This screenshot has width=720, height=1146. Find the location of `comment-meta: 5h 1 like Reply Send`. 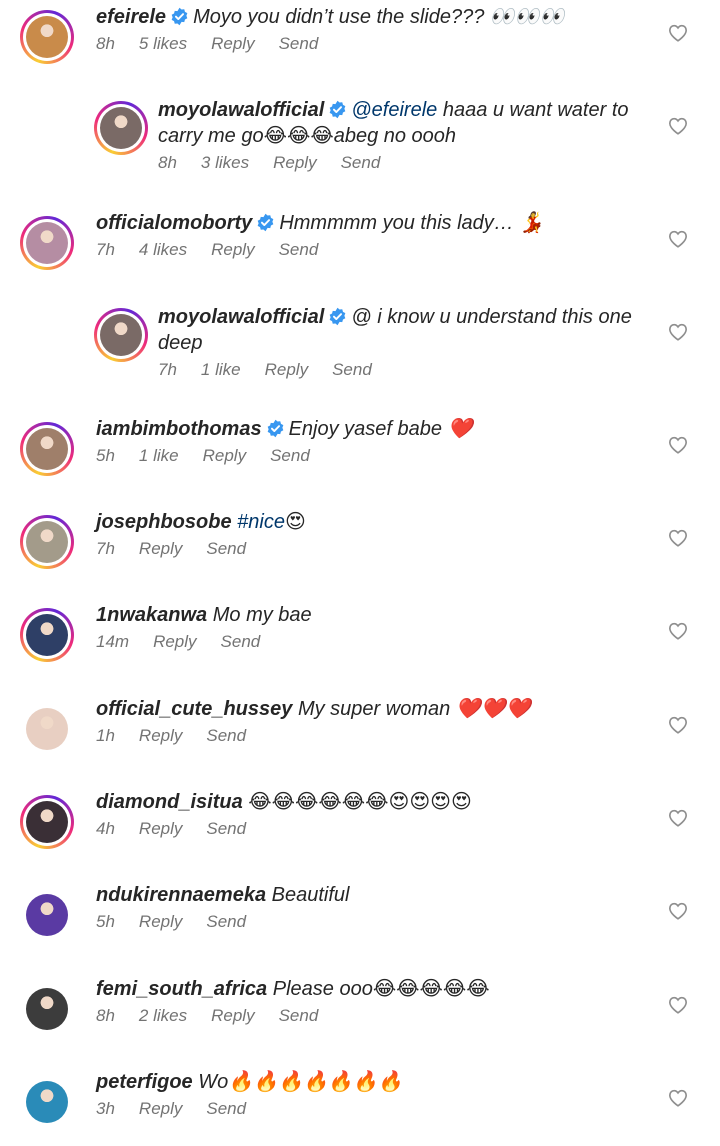

comment-meta: 5h 1 like Reply Send is located at coordinates (373, 456).